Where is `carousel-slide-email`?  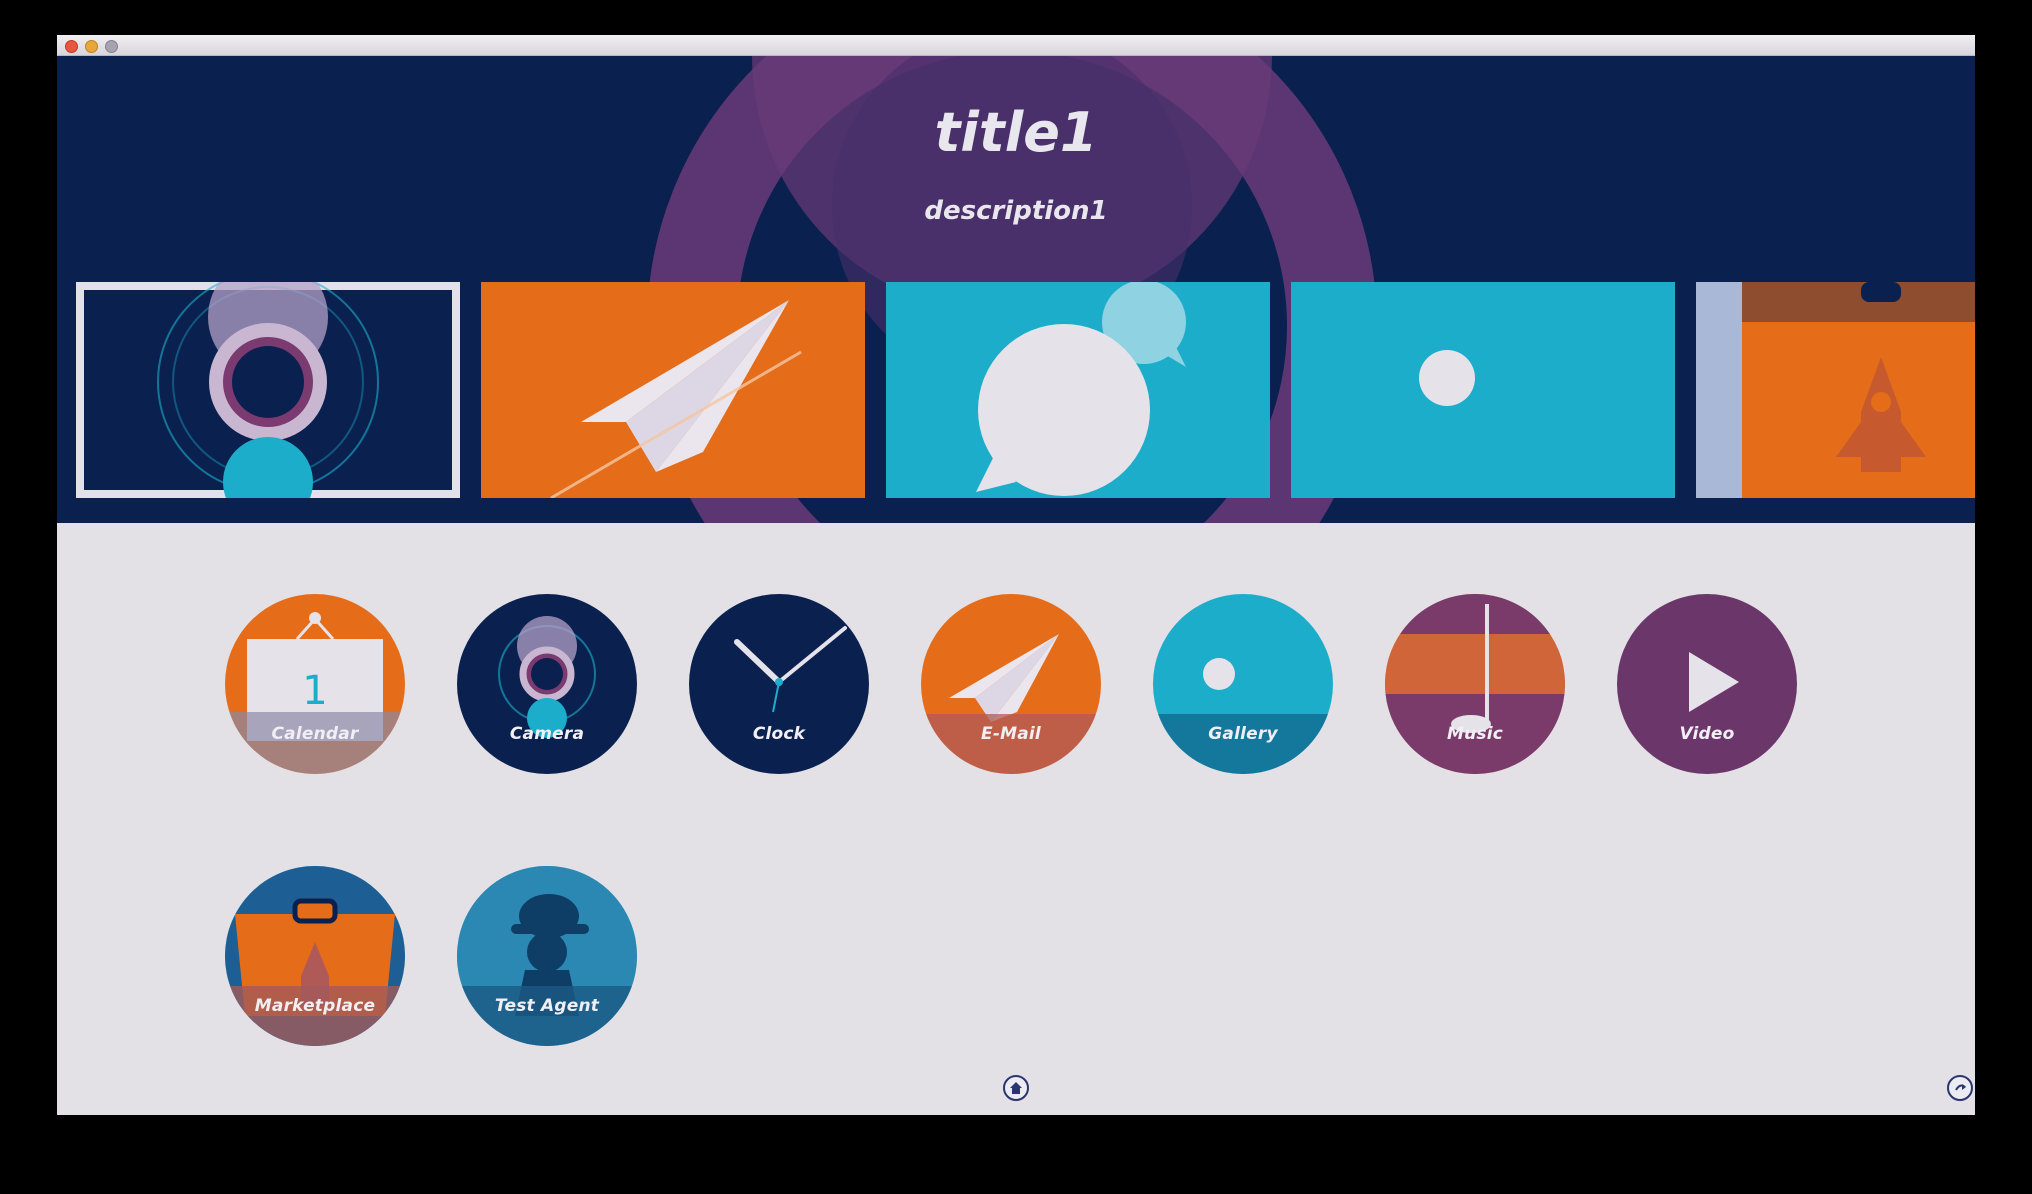 carousel-slide-email is located at coordinates (673, 390).